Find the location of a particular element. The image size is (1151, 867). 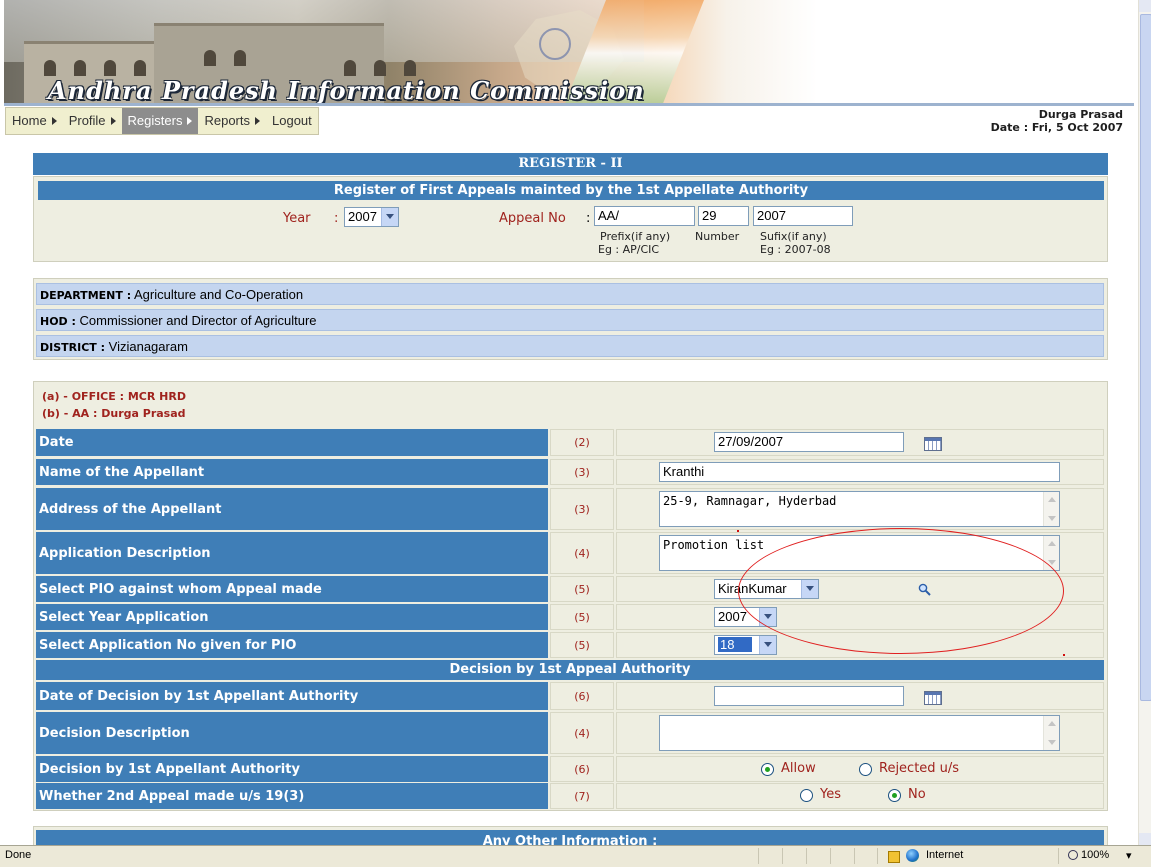

appellant-address-value: 25-9, Ramnagar, Hyderbad is located at coordinates (750, 501).